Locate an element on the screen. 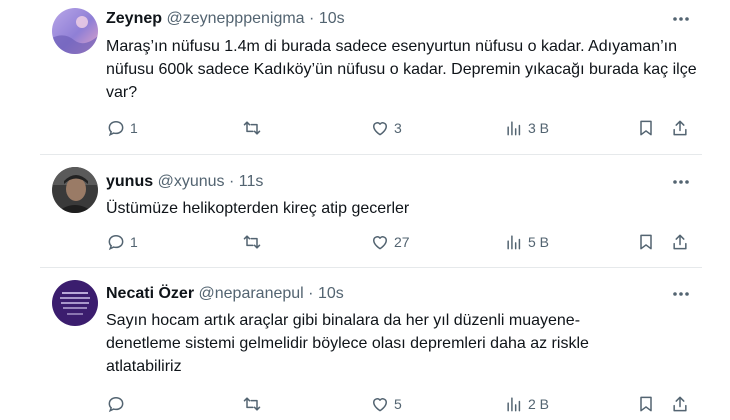  tweet-header: yunus @xyunus · 11s is located at coordinates (184, 182).